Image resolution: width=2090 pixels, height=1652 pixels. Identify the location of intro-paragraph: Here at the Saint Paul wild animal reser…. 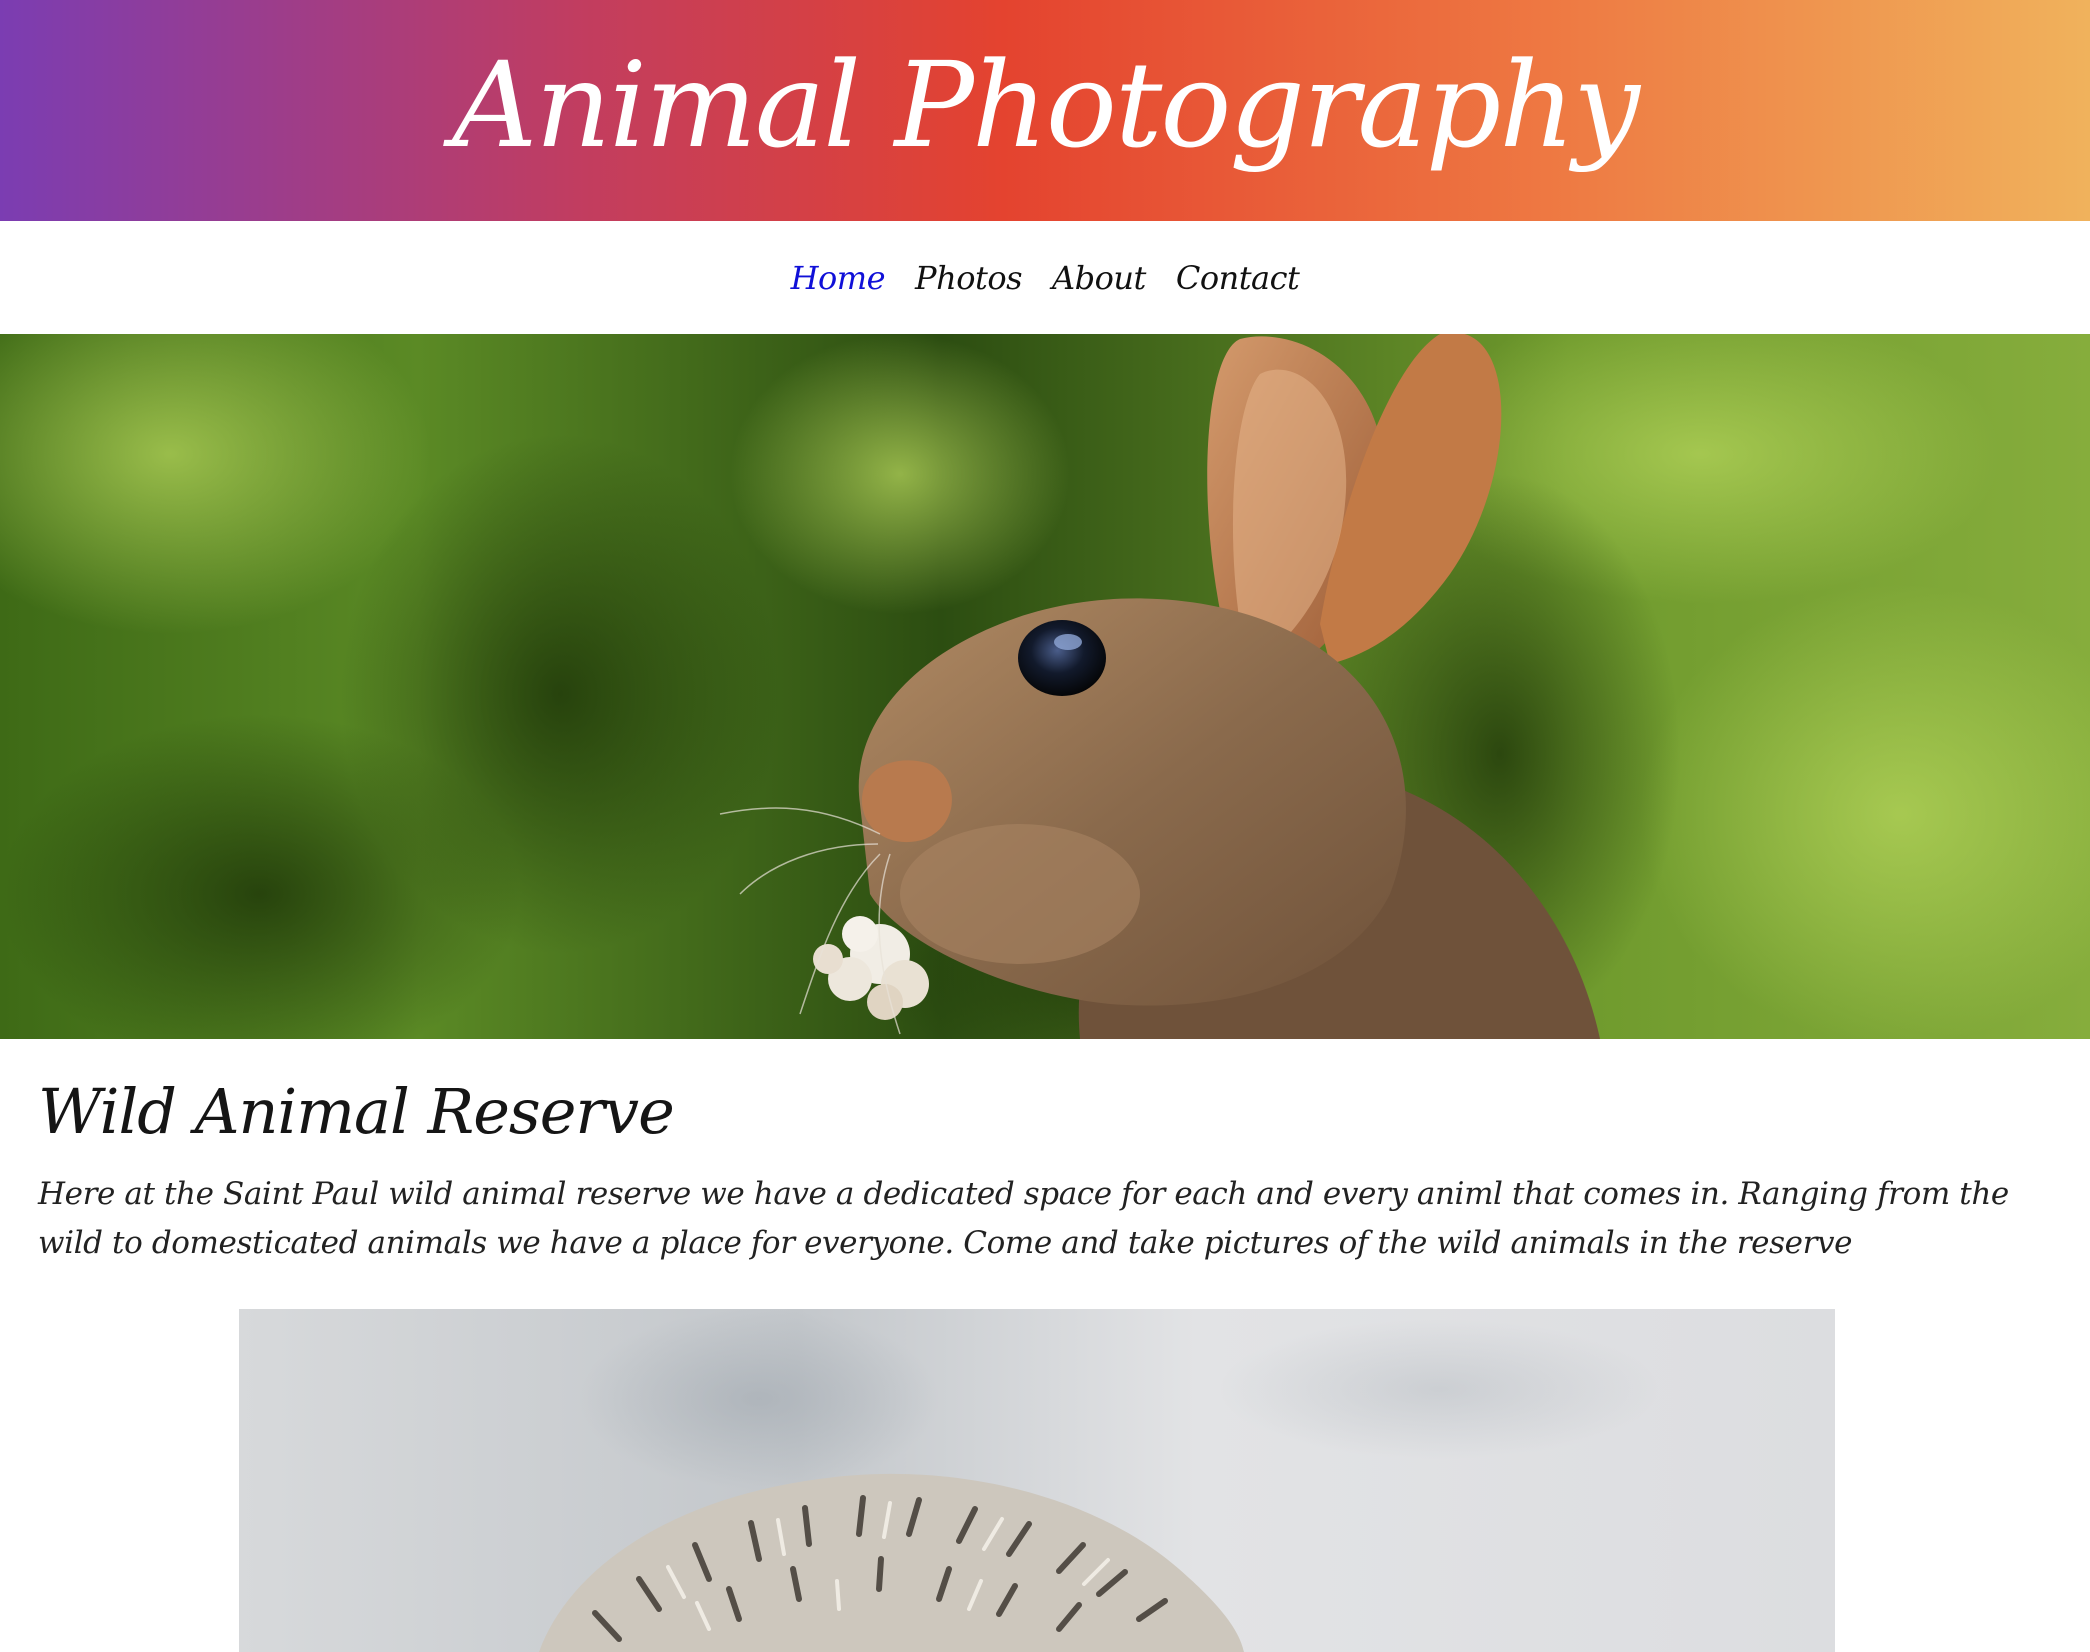
(1023, 1218).